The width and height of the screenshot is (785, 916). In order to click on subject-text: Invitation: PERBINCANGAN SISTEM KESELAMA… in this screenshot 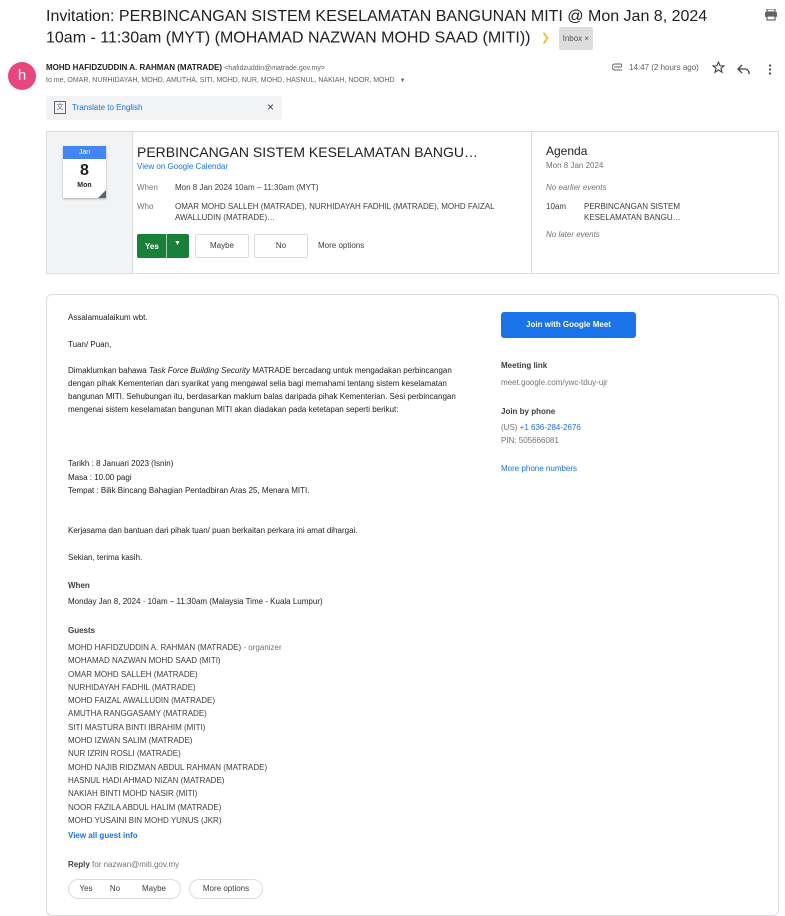, I will do `click(377, 27)`.